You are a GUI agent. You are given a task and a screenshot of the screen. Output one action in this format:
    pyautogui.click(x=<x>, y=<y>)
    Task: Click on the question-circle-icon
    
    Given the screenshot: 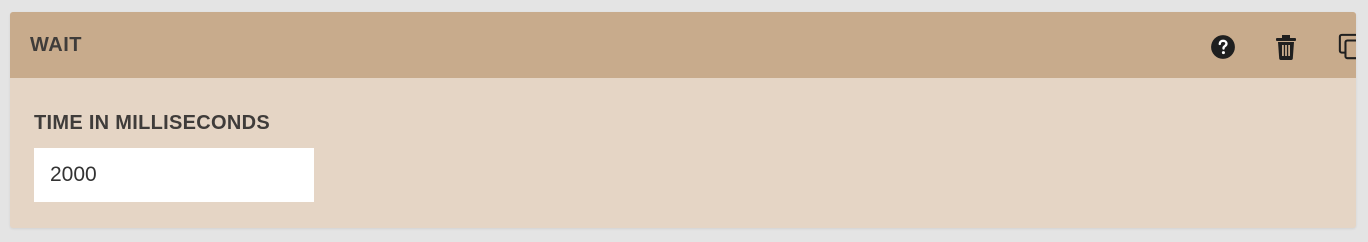 What is the action you would take?
    pyautogui.click(x=1223, y=47)
    